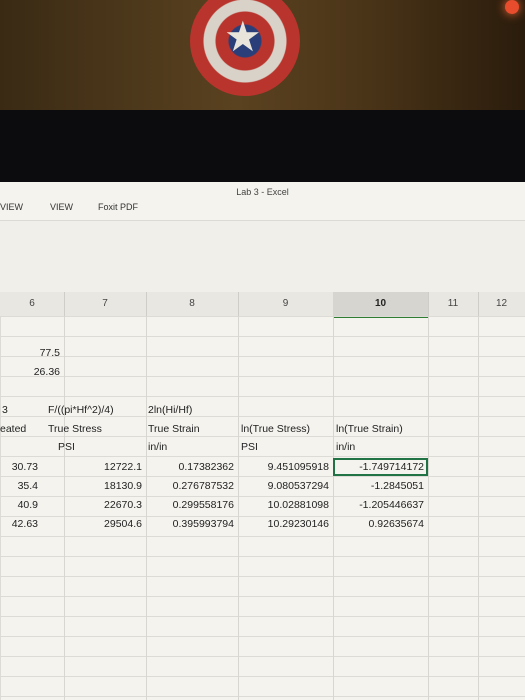  Describe the element at coordinates (190, 505) in the screenshot. I see `table-cell: 0.299558176` at that location.